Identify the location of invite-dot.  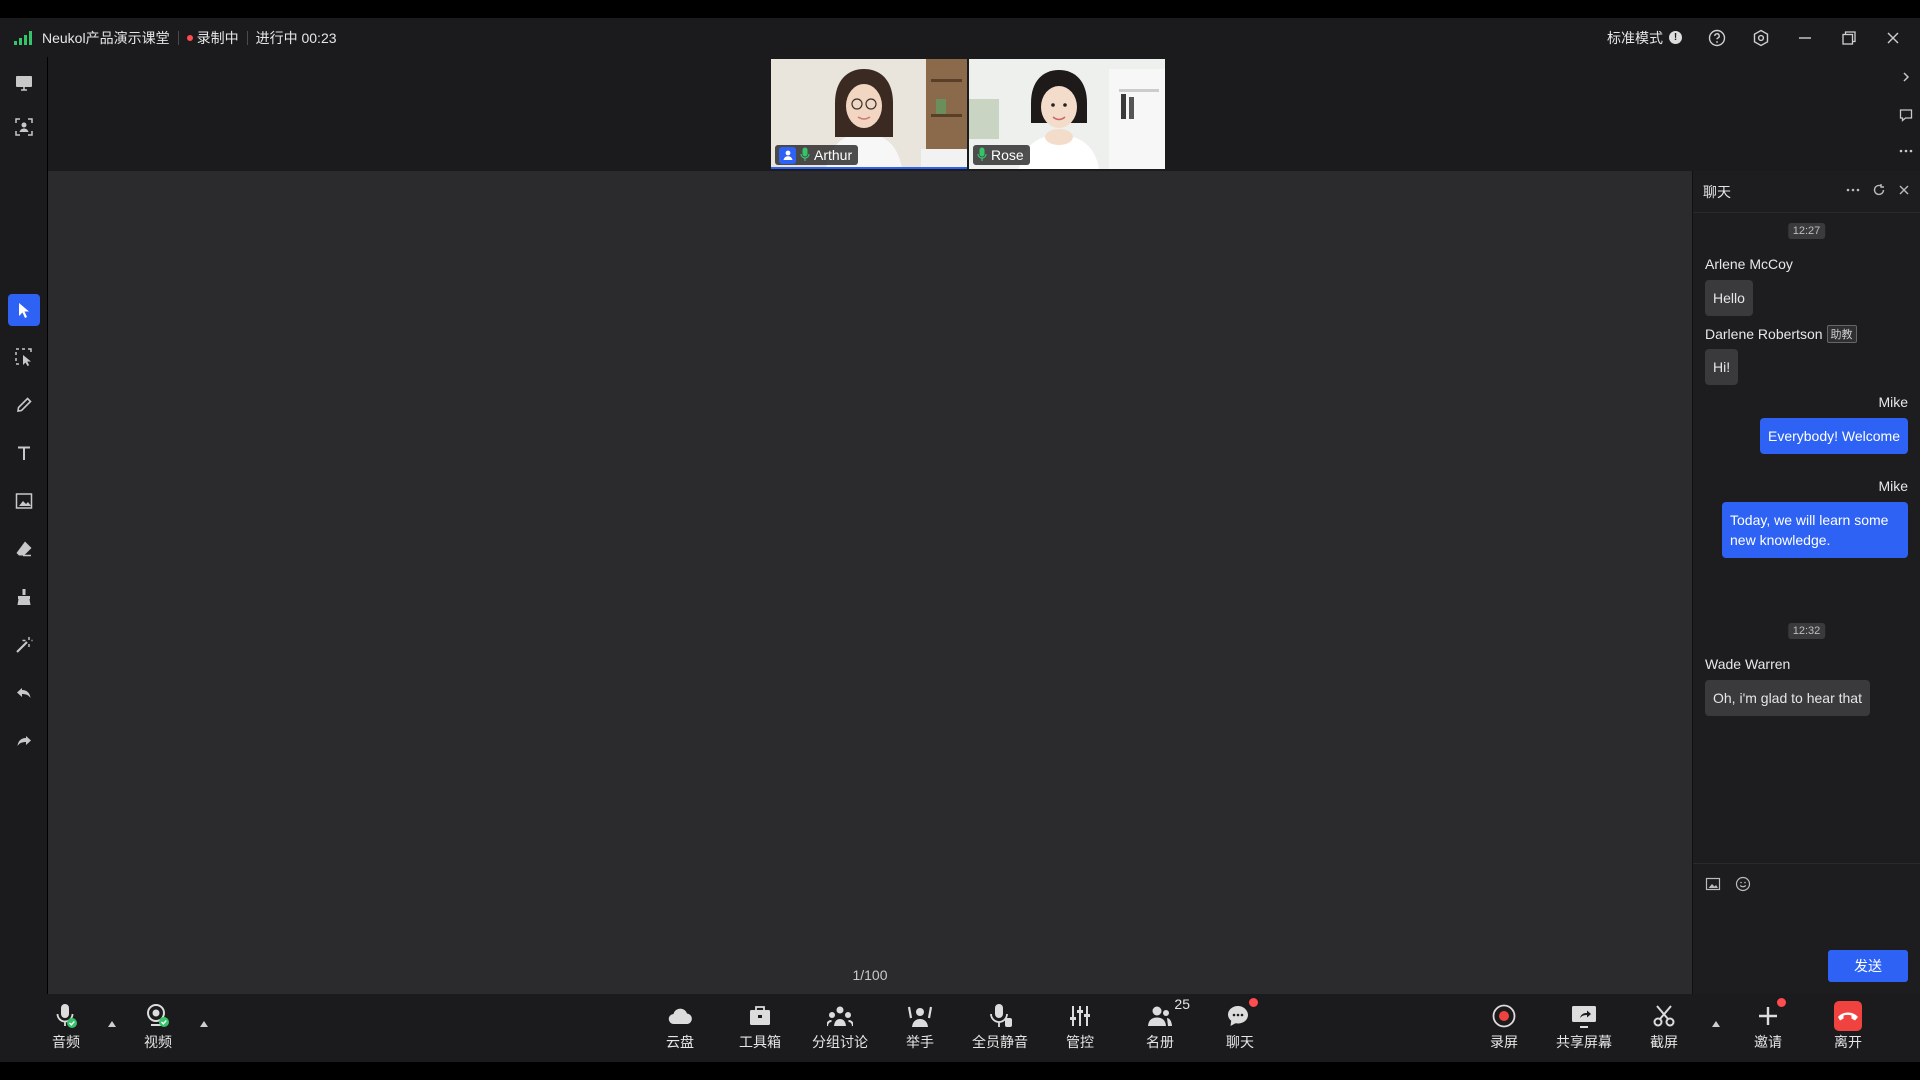
(1781, 1002).